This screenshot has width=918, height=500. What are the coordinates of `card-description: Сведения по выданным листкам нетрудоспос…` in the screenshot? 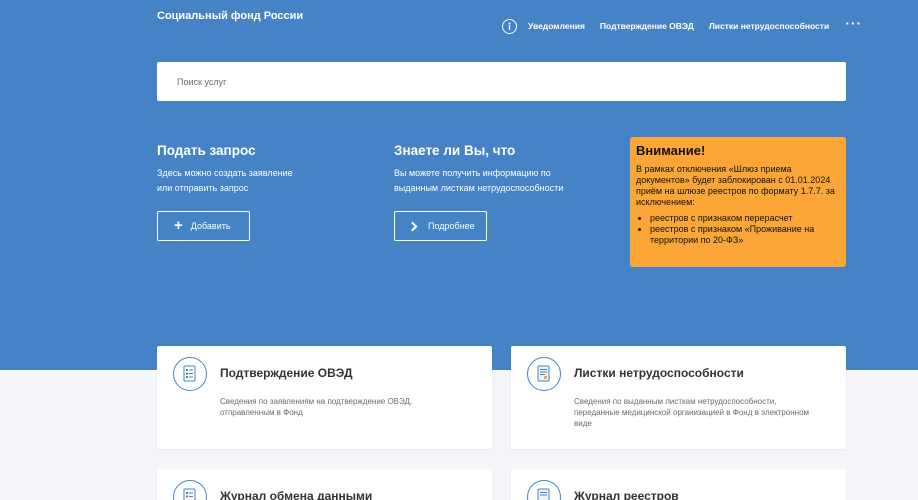 It's located at (692, 412).